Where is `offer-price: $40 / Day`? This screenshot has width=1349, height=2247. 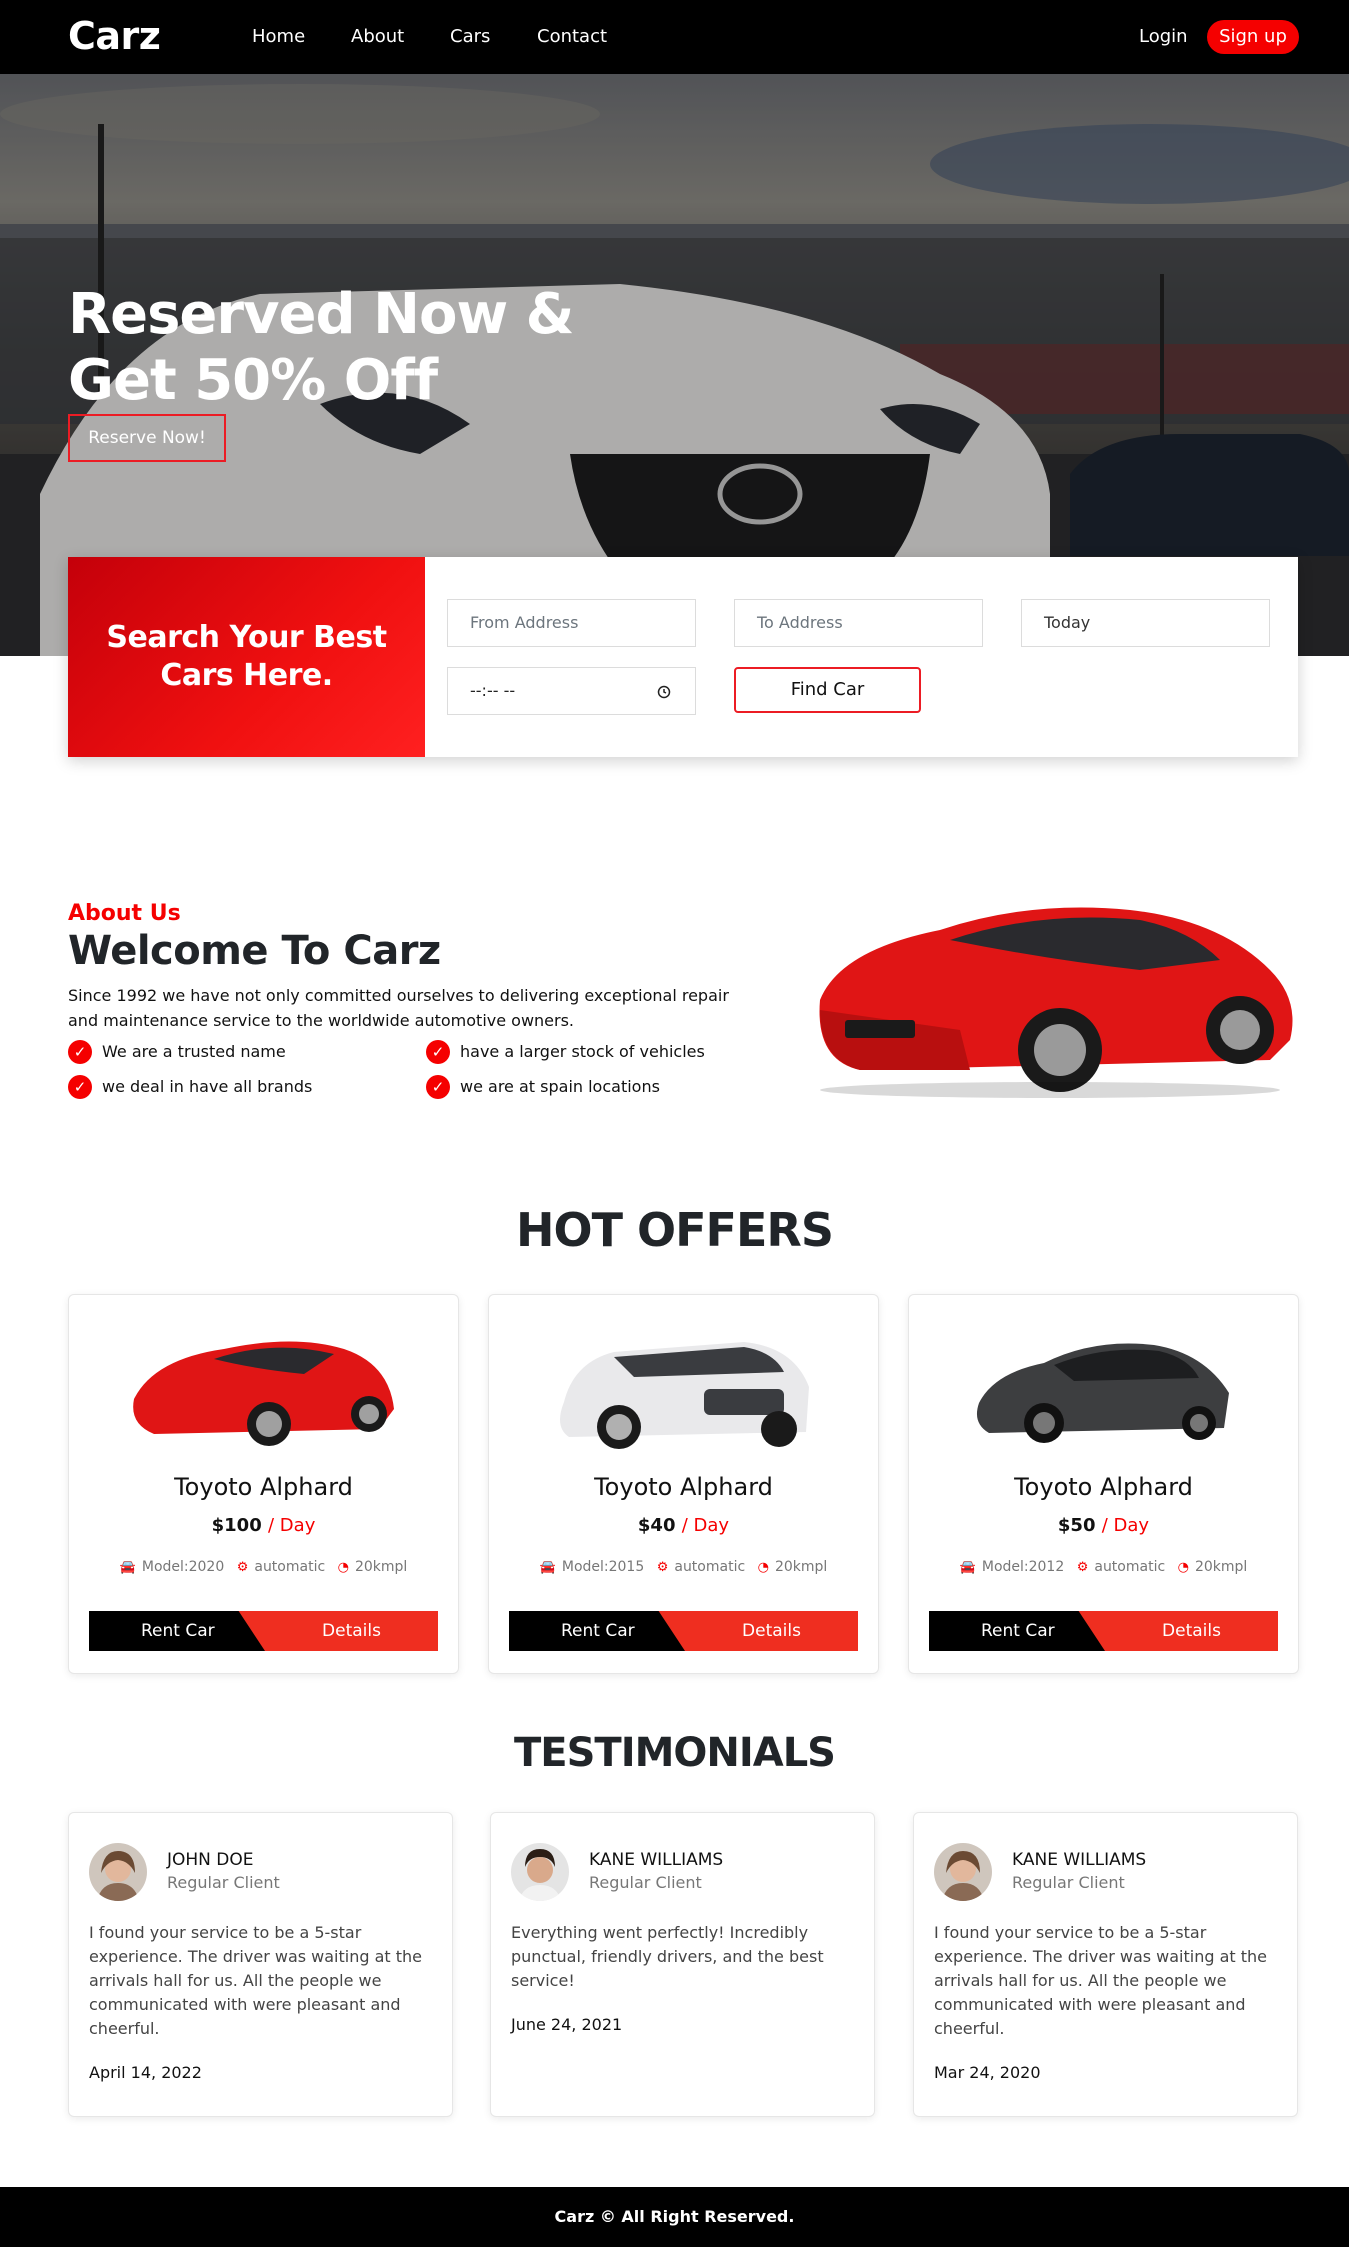
offer-price: $40 / Day is located at coordinates (683, 1525).